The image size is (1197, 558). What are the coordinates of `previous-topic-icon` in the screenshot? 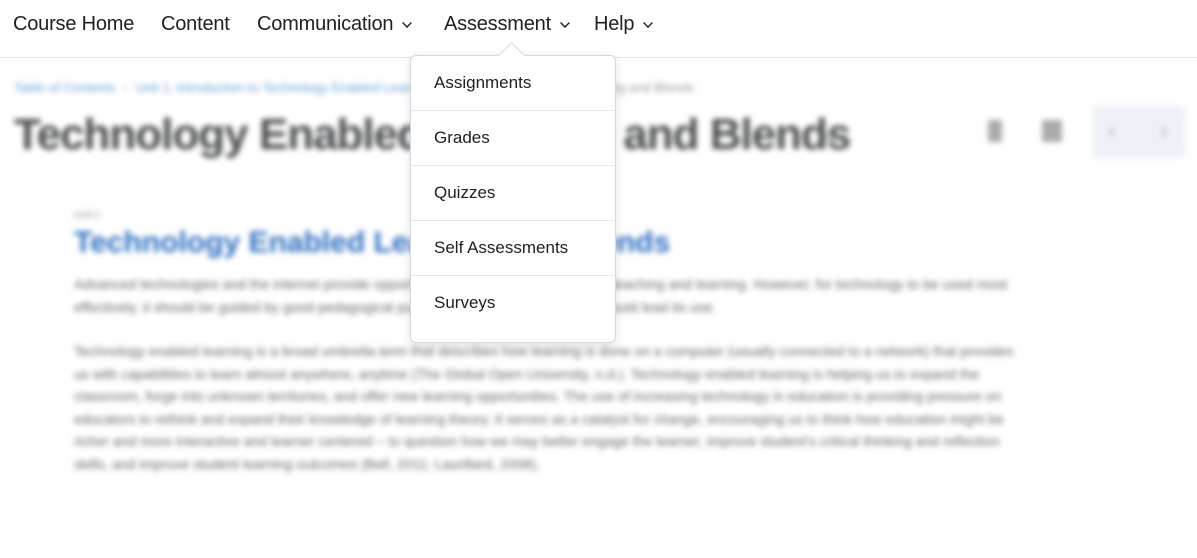 It's located at (1114, 132).